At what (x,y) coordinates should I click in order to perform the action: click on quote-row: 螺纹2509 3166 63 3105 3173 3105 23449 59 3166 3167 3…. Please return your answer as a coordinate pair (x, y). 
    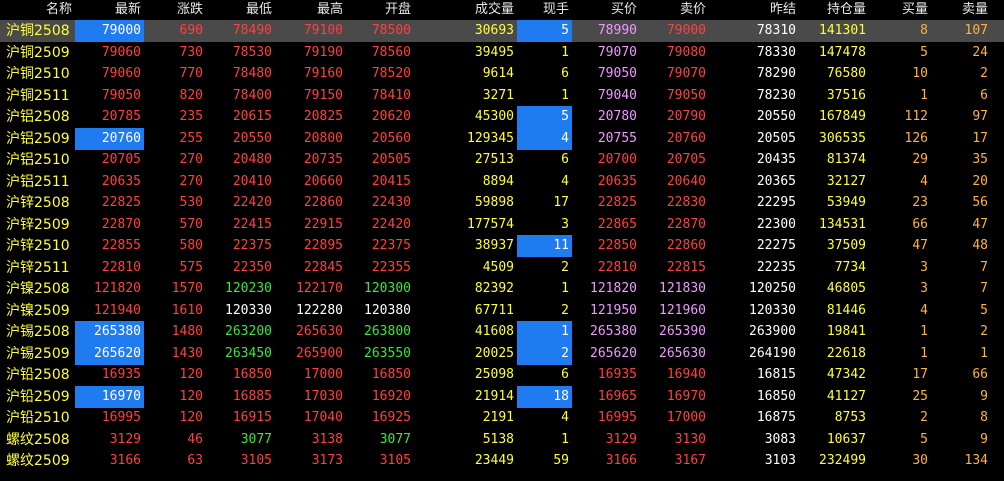
    Looking at the image, I should click on (502, 461).